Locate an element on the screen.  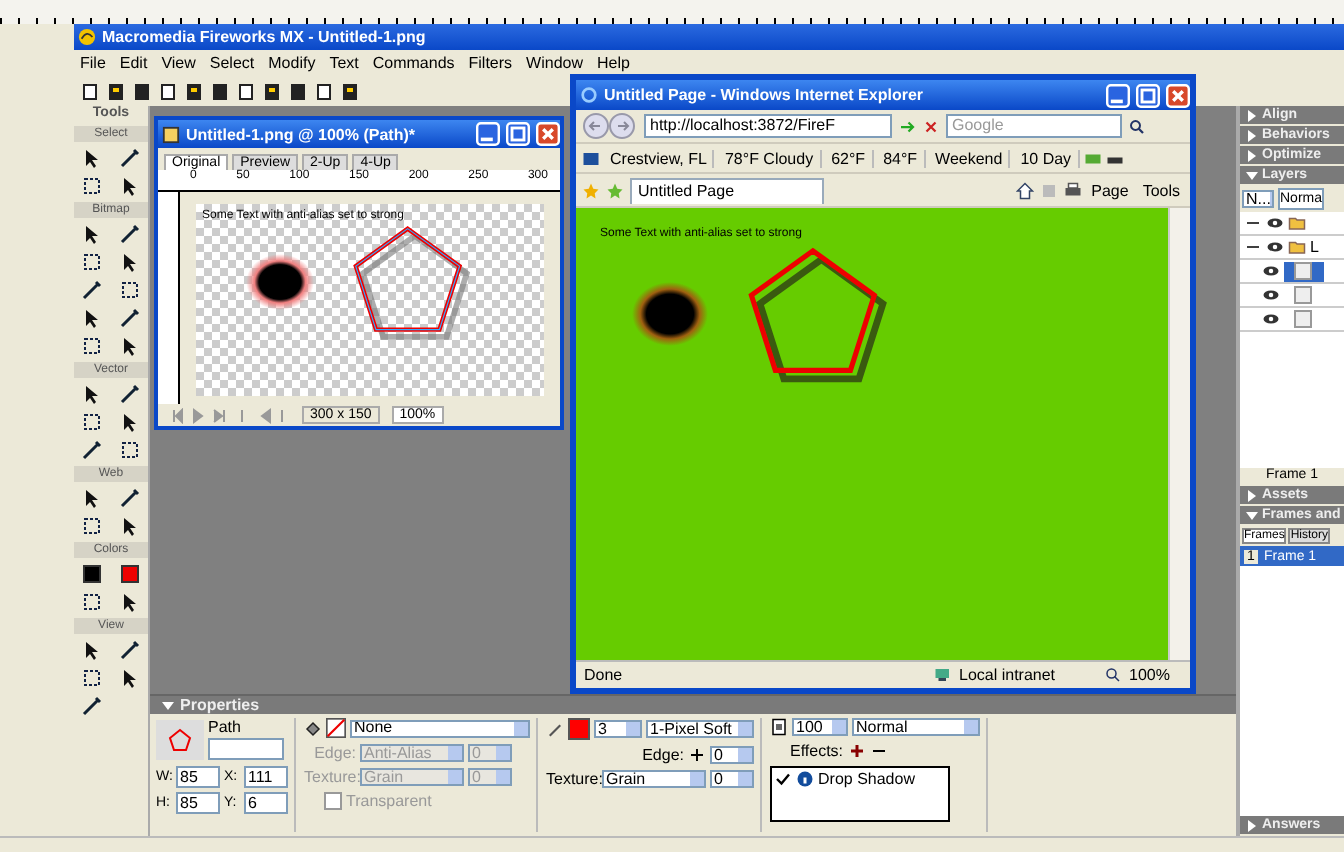
menu-item: Commands is located at coordinates (413, 63).